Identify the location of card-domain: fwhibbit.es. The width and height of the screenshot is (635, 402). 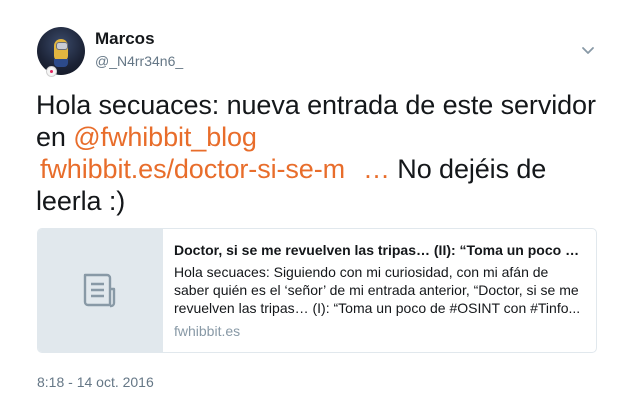
(207, 331).